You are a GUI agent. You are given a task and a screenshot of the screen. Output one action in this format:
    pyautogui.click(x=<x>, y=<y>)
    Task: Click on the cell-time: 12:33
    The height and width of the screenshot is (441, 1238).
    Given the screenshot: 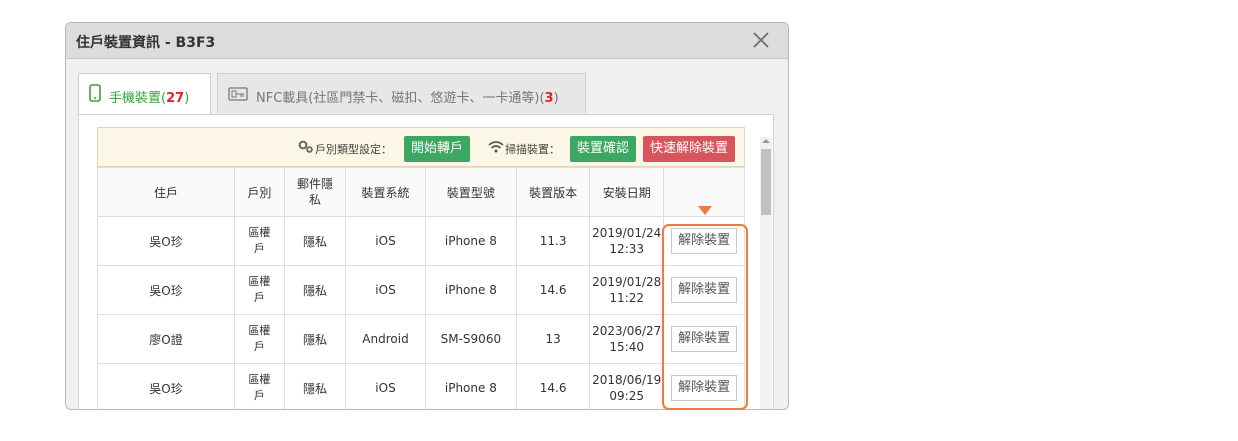 What is the action you would take?
    pyautogui.click(x=627, y=249)
    